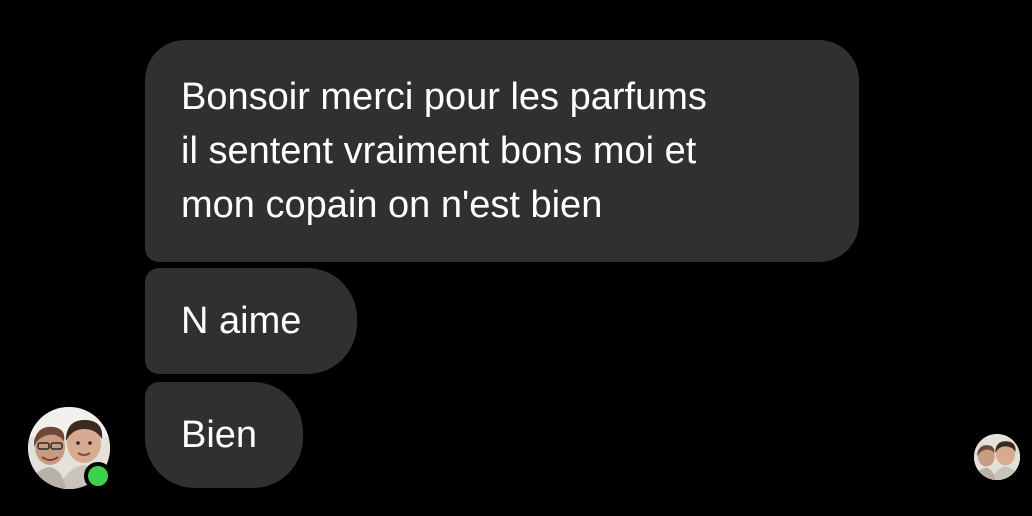 This screenshot has width=1032, height=516. I want to click on message-text: Bien, so click(219, 435).